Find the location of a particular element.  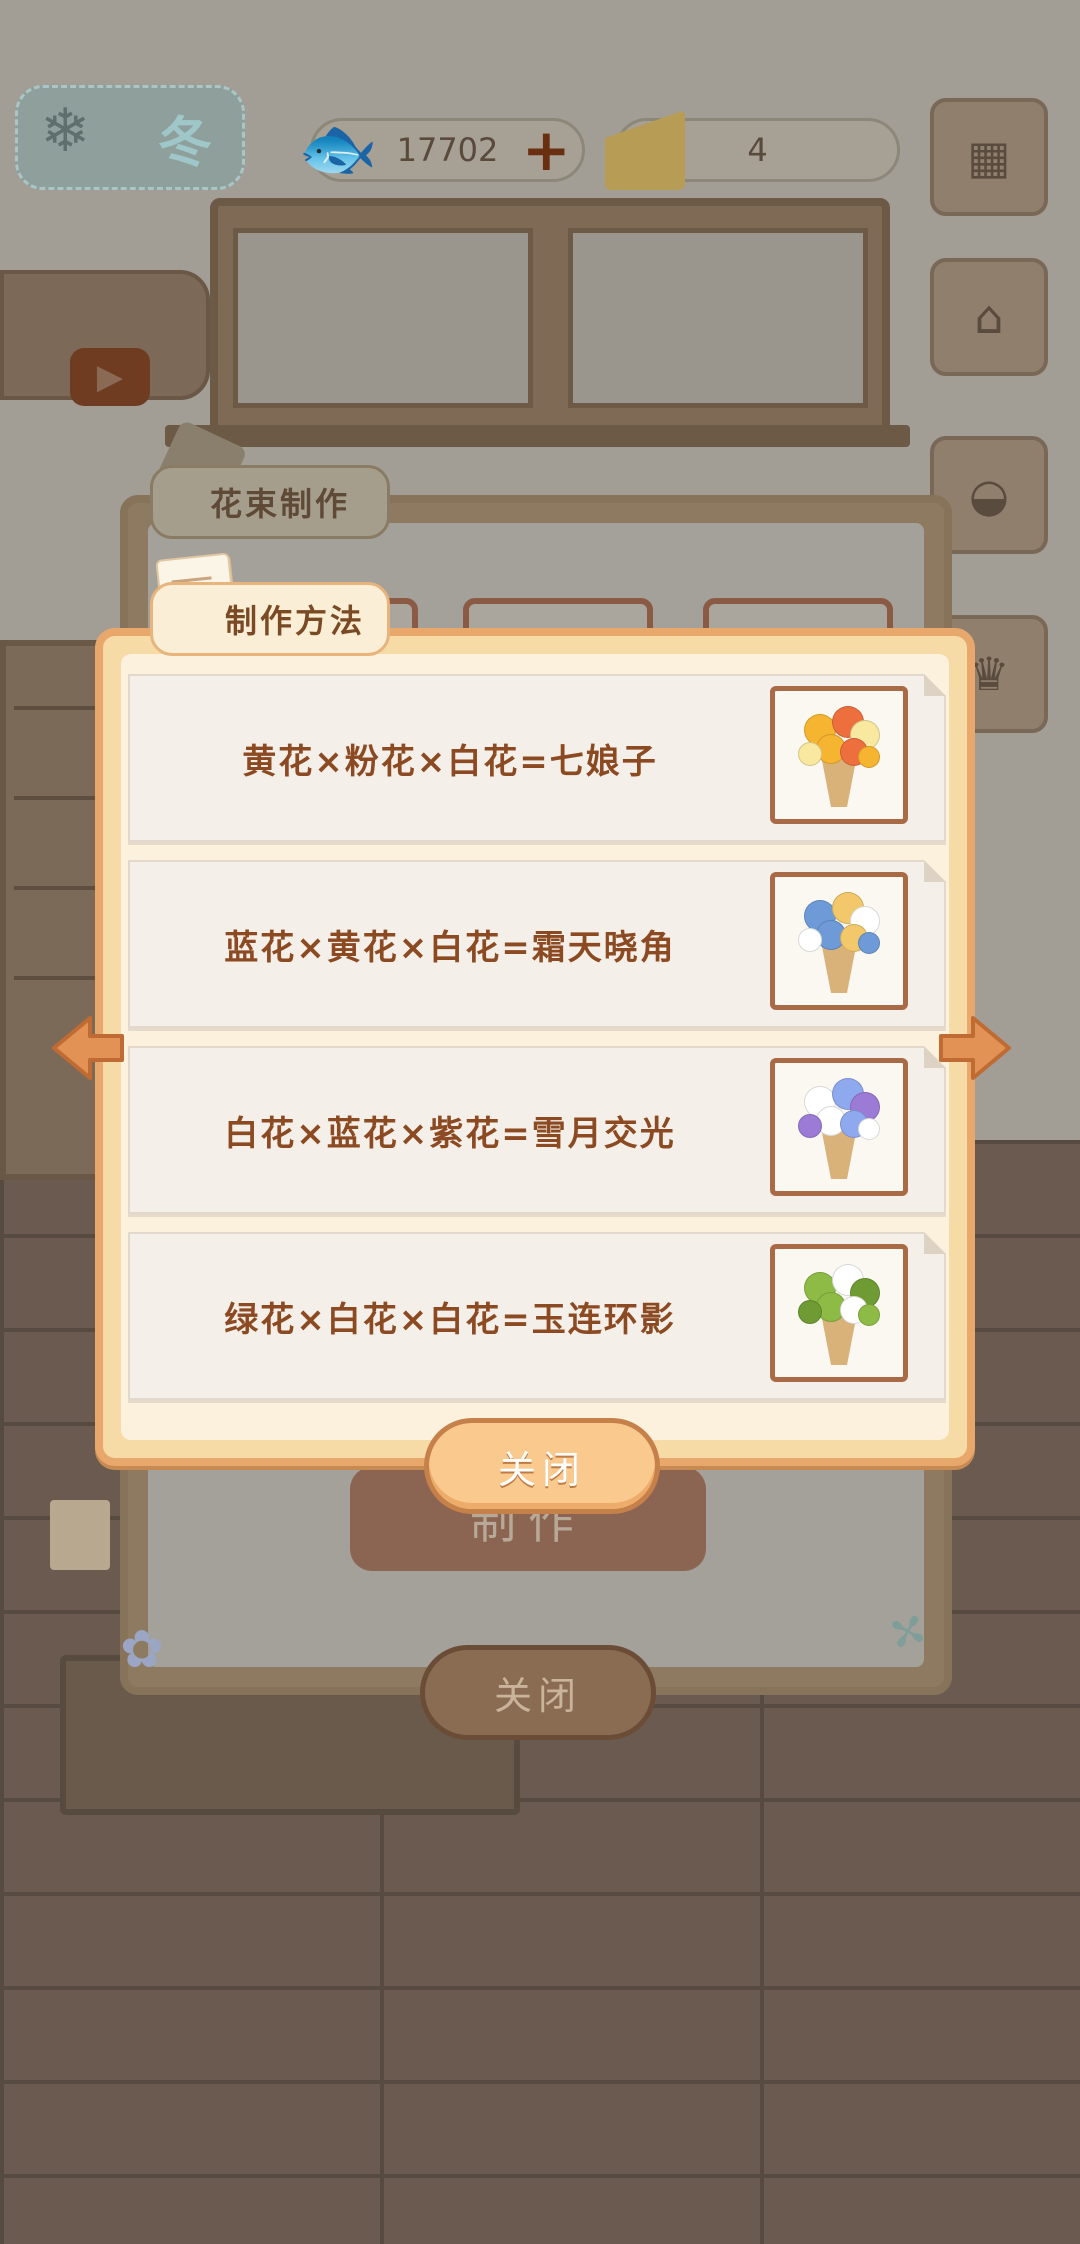

close-button-label: 关闭 is located at coordinates (541, 1469).